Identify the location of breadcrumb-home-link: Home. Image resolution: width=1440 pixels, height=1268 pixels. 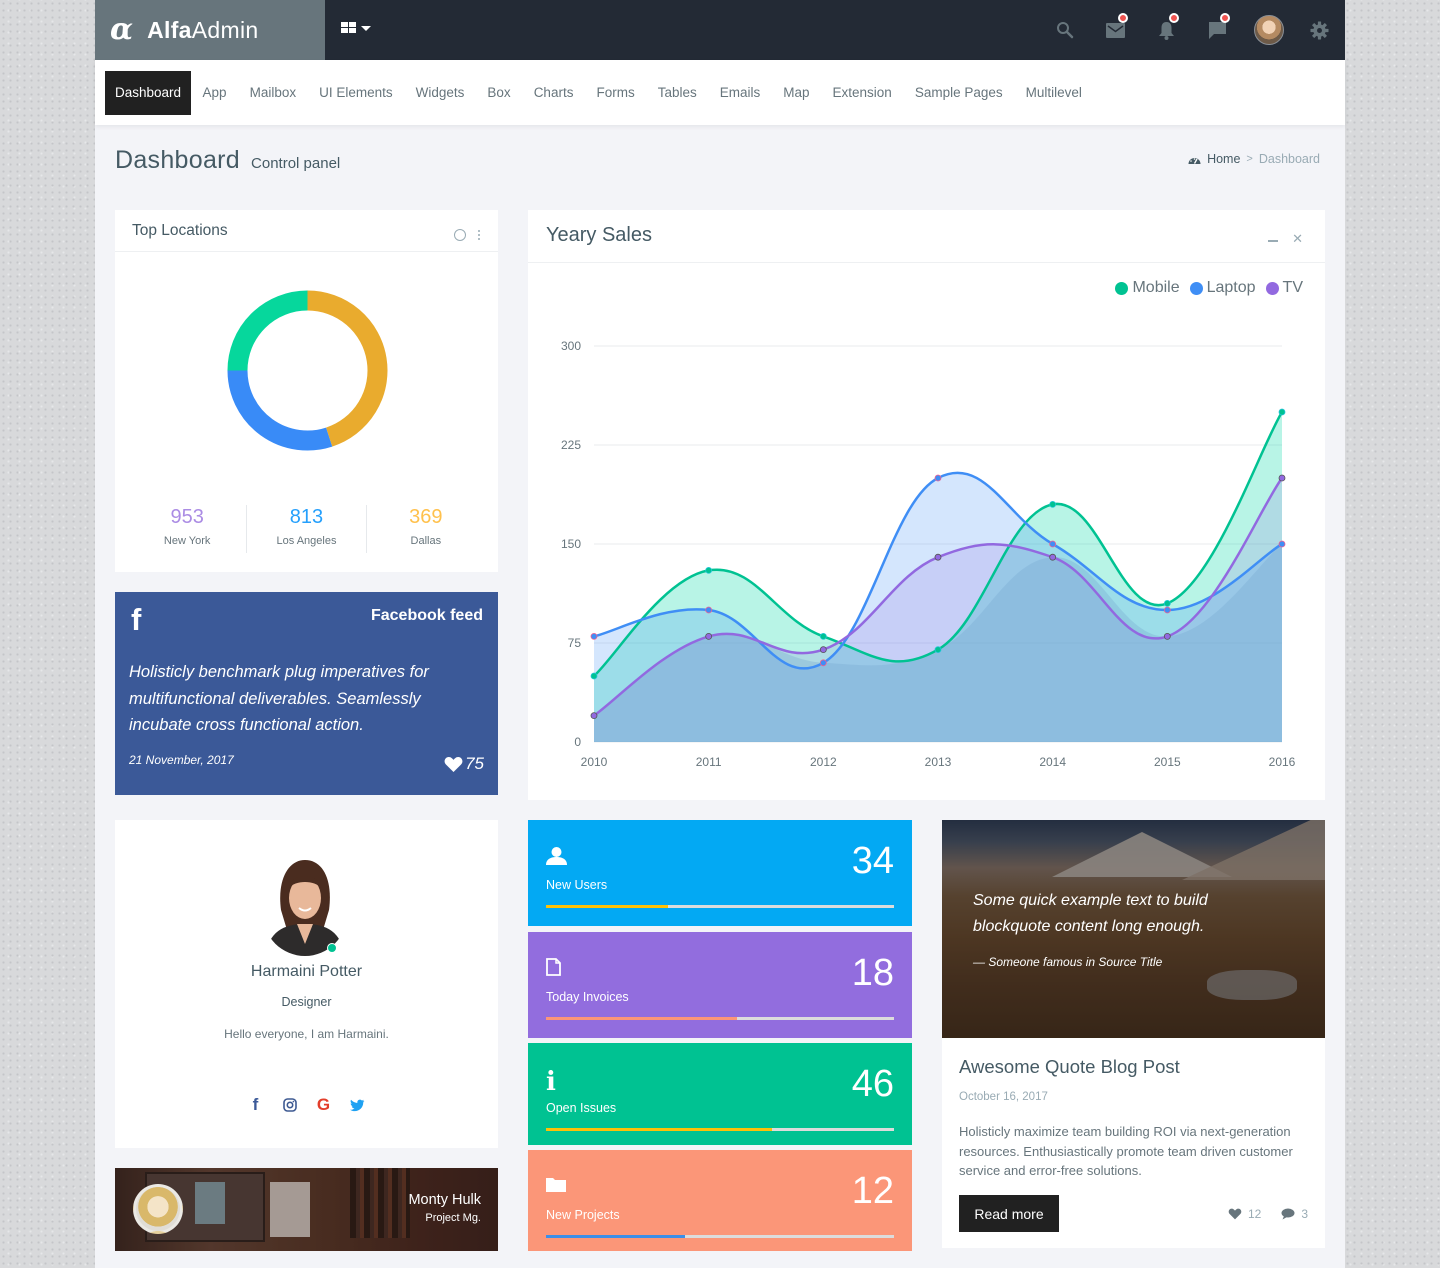
(1223, 159).